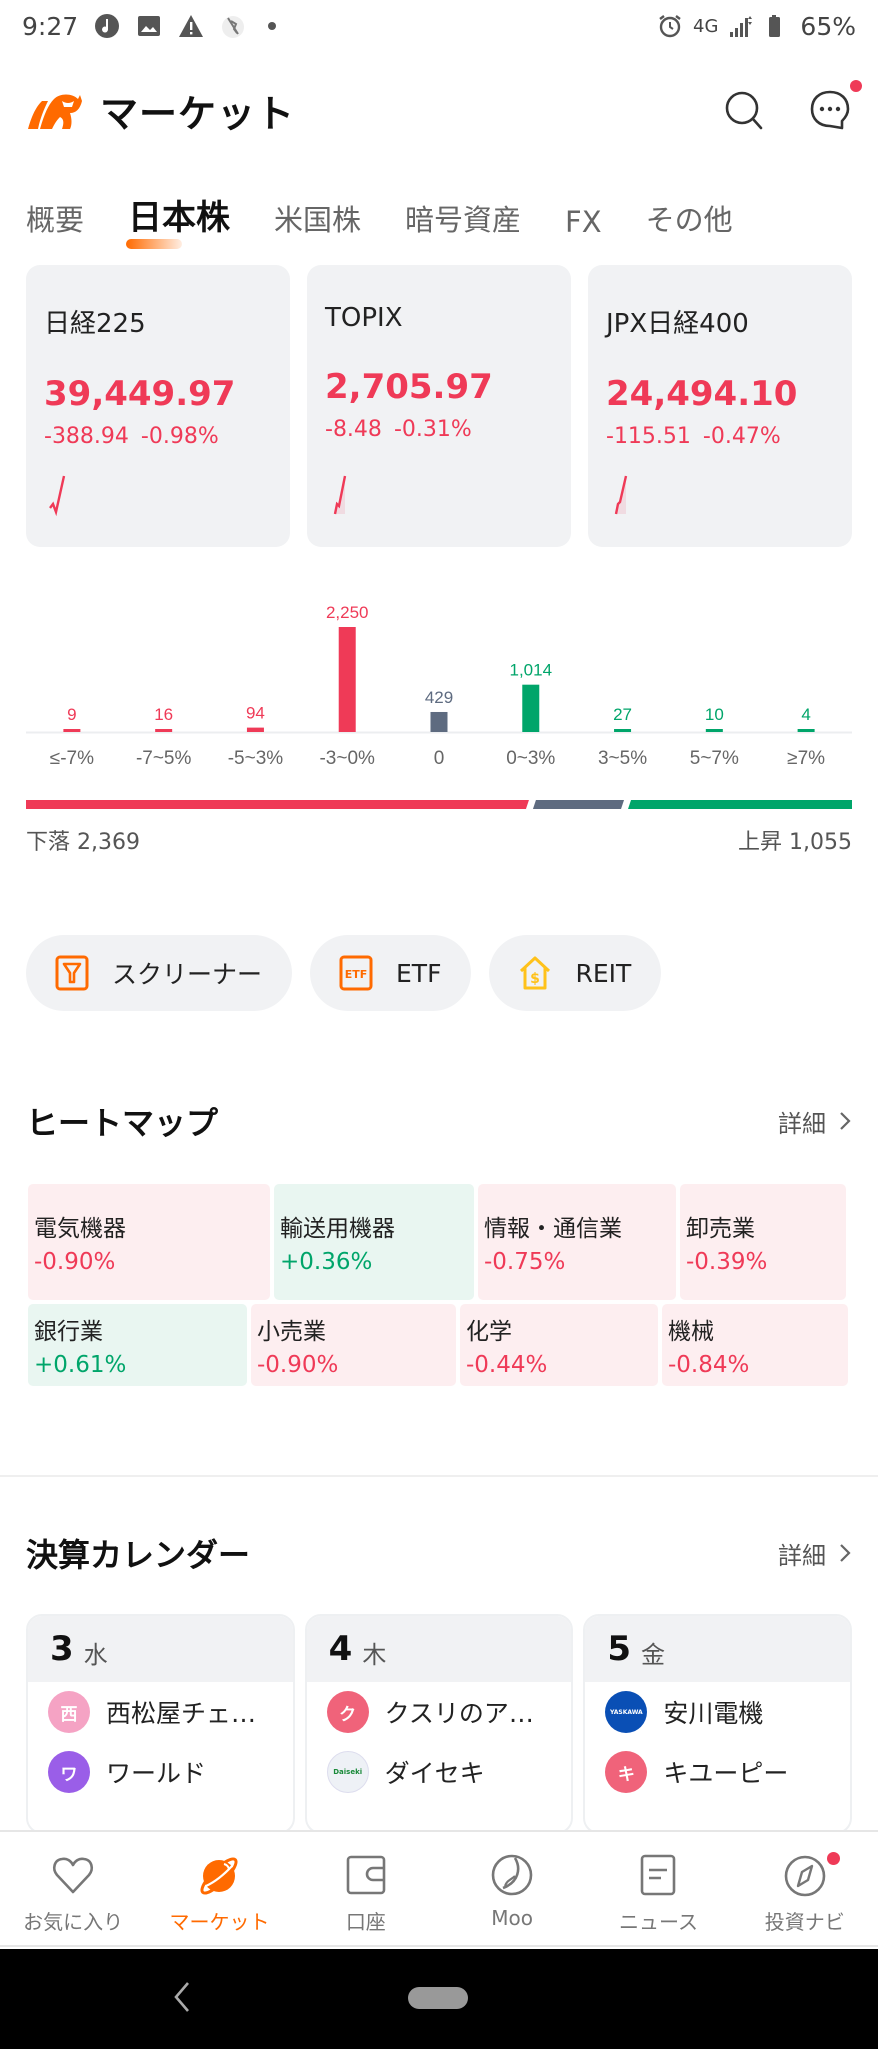 The image size is (878, 2049). Describe the element at coordinates (72, 758) in the screenshot. I see `category-label: ≤-7%` at that location.